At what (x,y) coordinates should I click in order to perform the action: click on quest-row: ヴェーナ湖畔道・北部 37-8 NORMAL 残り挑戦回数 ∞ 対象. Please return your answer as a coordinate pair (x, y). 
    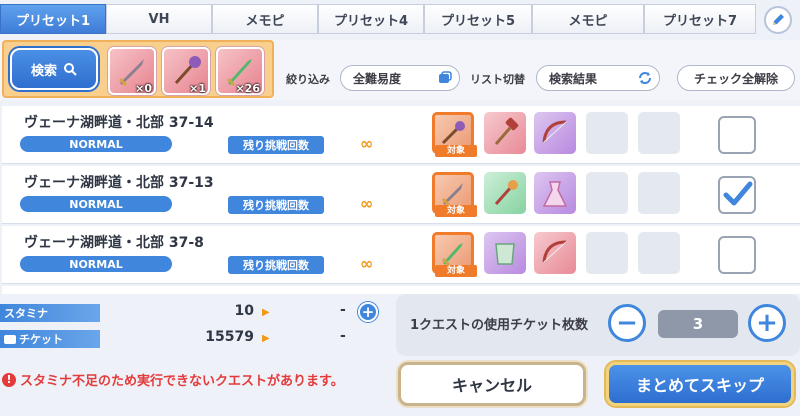
    Looking at the image, I should click on (401, 255).